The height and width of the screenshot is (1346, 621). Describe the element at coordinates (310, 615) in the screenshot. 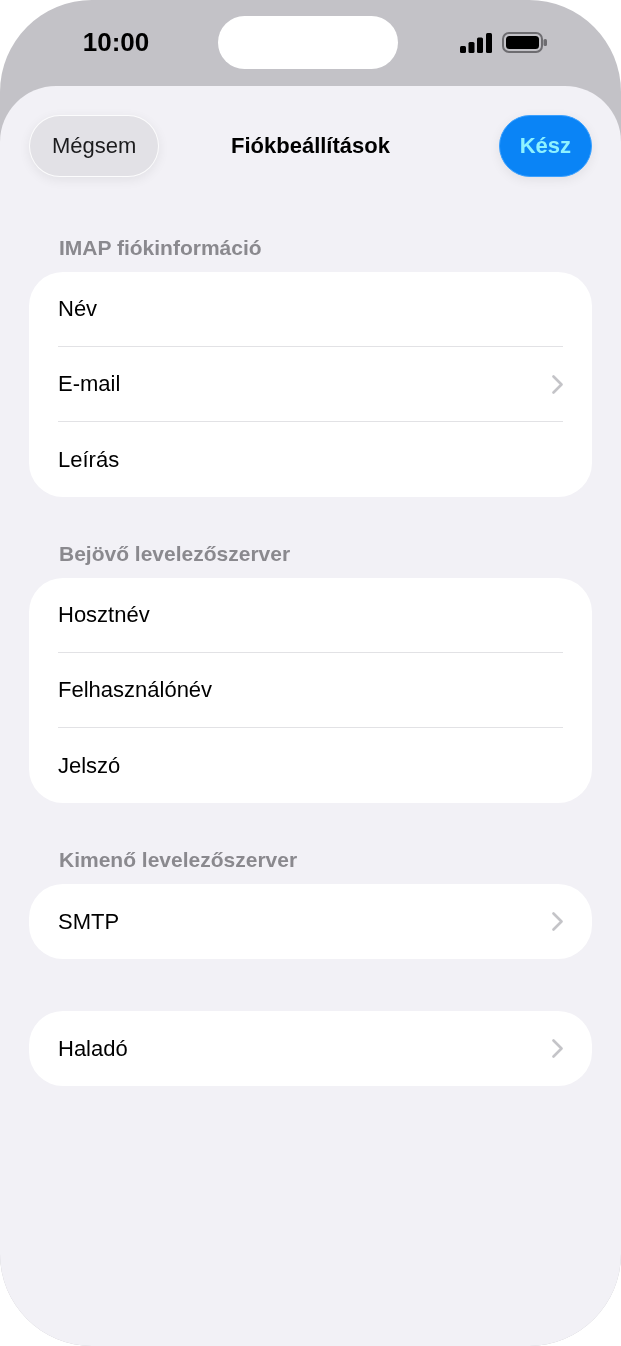

I see `settings-row: Hosztnév` at that location.